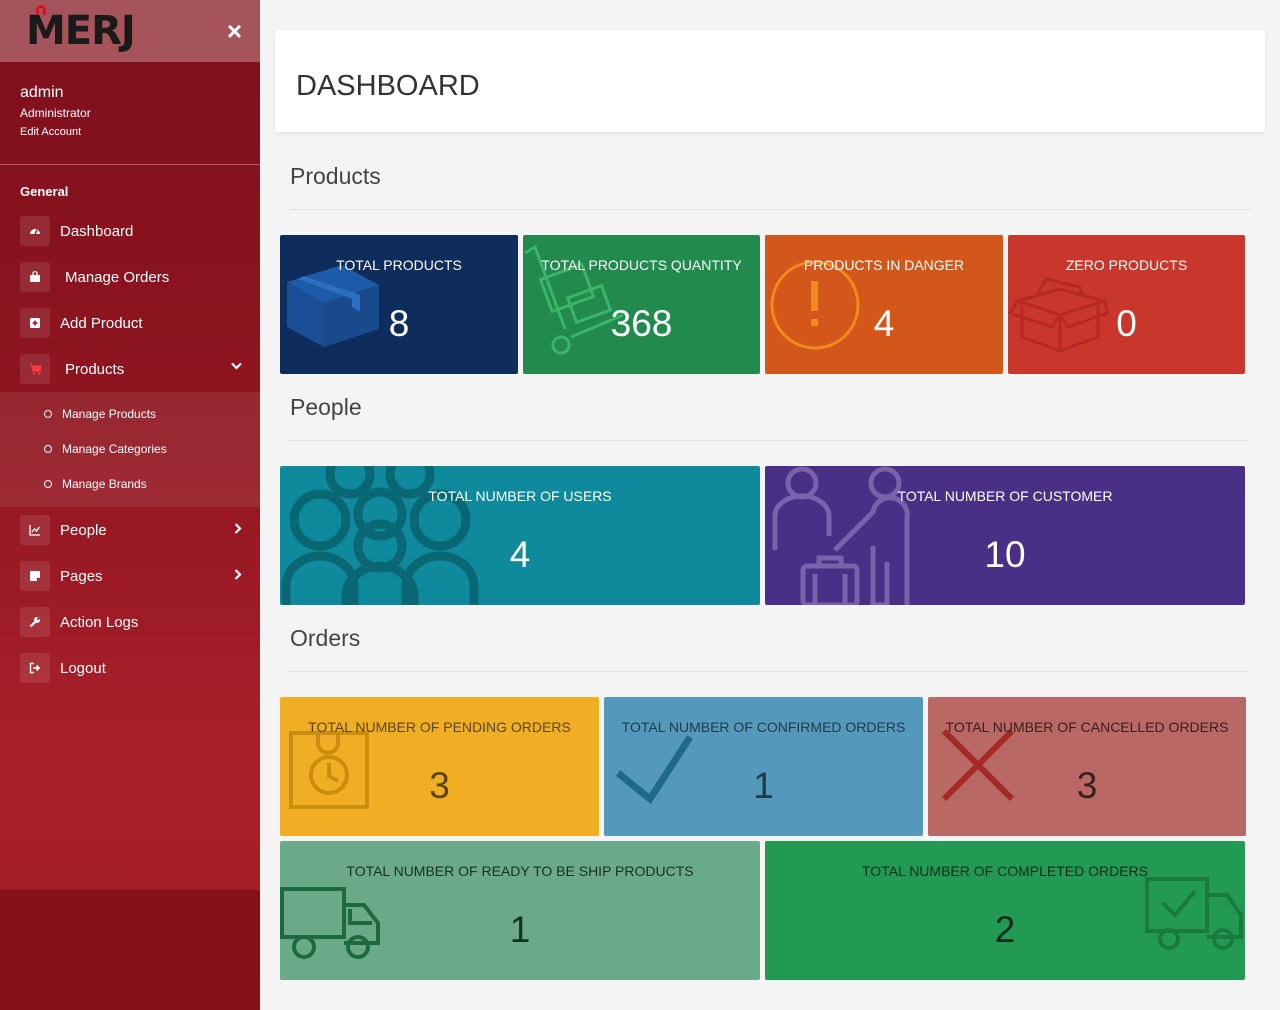  What do you see at coordinates (109, 413) in the screenshot?
I see `submenu-item-label: Manage Products` at bounding box center [109, 413].